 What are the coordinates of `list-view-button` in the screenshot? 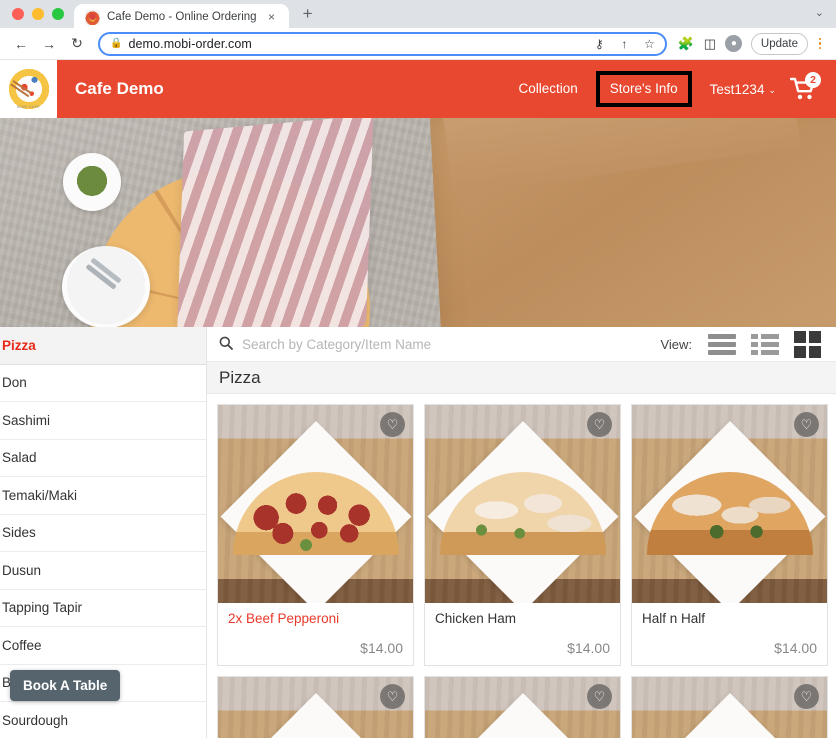 It's located at (722, 344).